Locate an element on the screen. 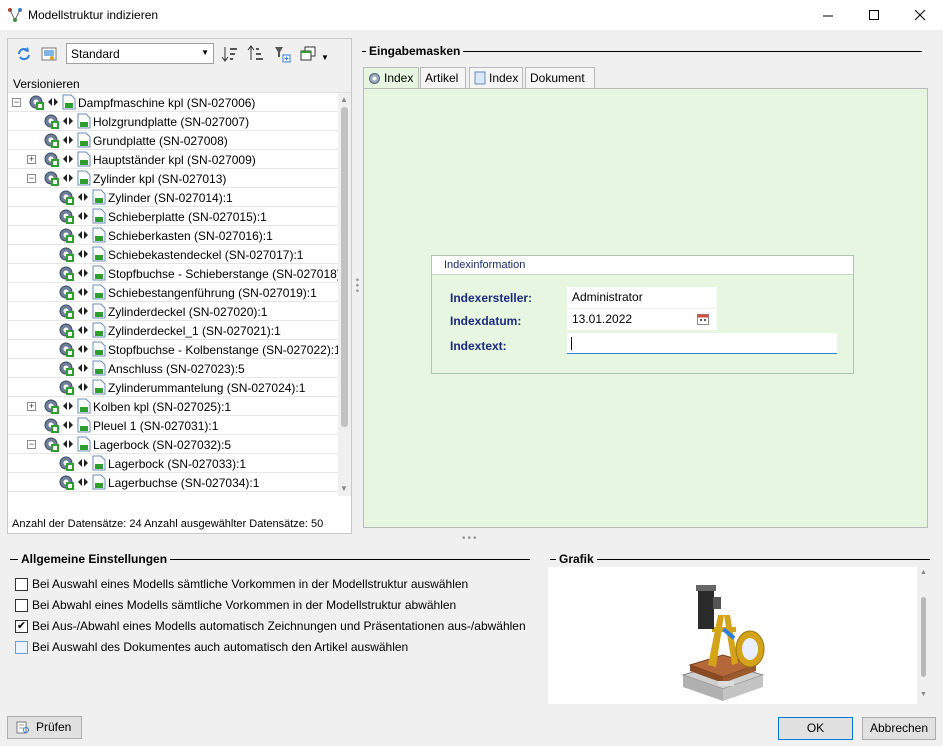 This screenshot has width=943, height=746. tree-row-label: Dampfmaschine kpl (SN-027006) is located at coordinates (167, 103).